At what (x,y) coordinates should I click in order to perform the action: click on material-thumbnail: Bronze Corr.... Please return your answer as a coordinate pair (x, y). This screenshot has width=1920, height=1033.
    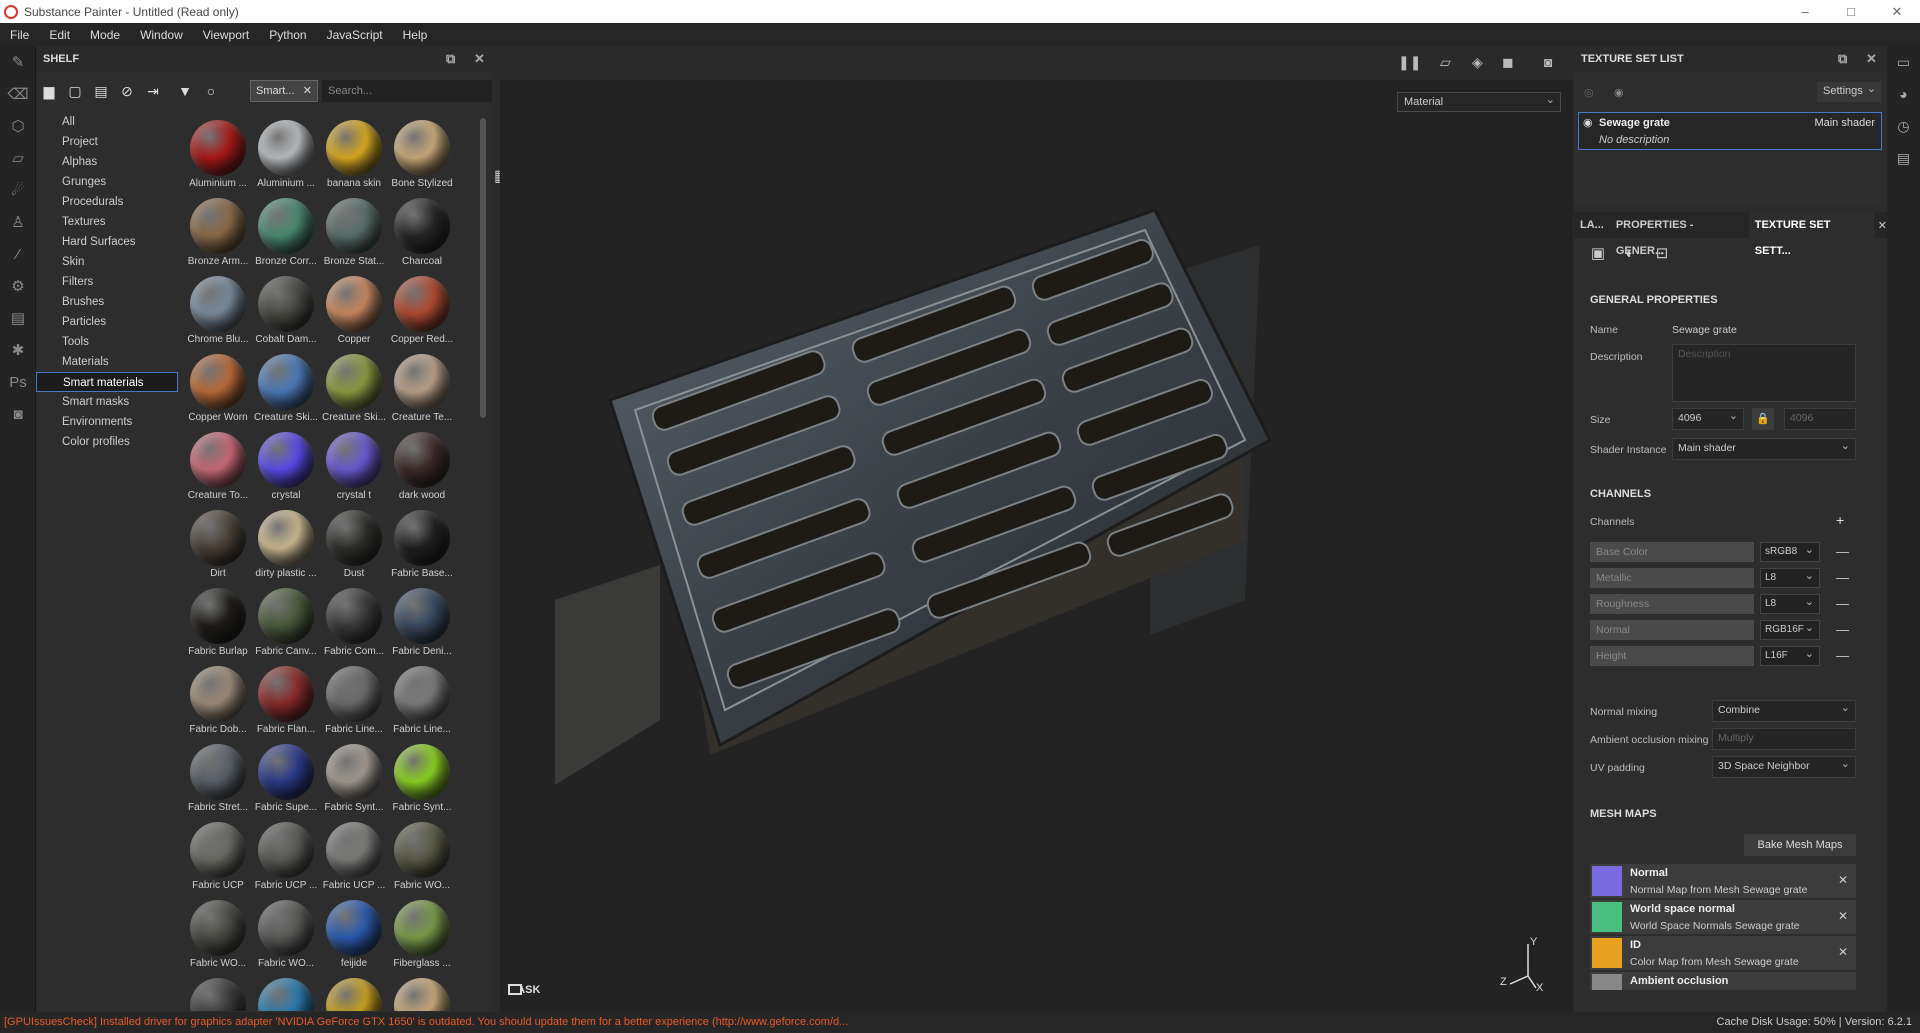
    Looking at the image, I should click on (286, 233).